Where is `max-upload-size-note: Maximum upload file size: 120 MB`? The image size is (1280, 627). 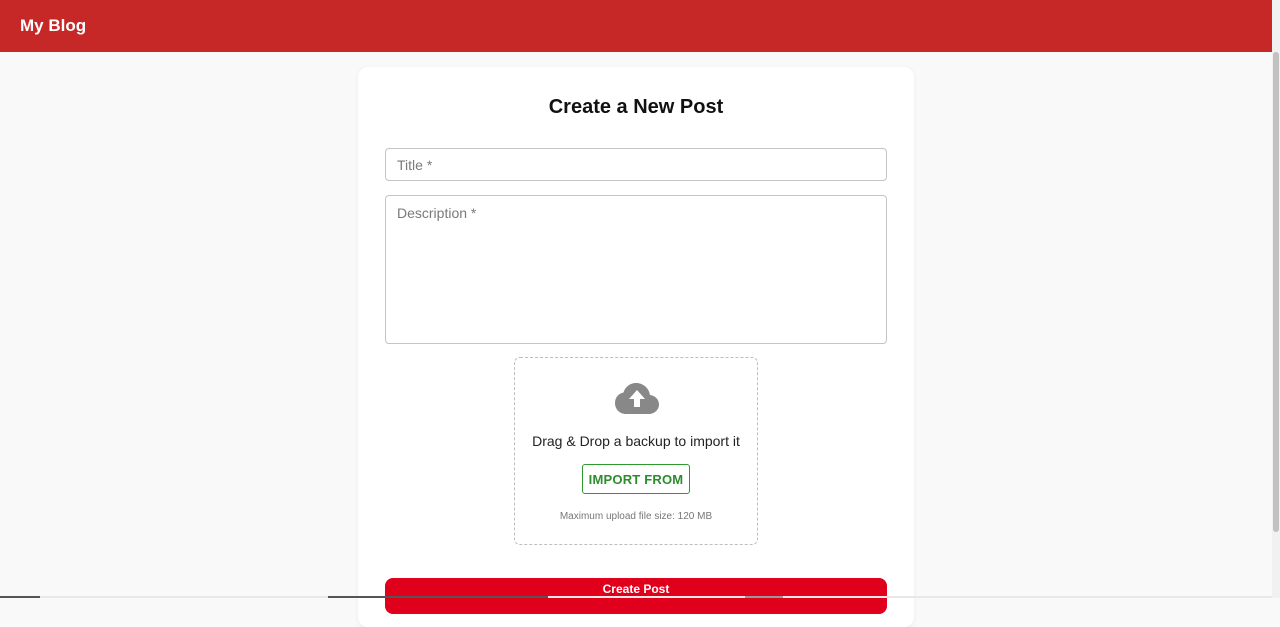 max-upload-size-note: Maximum upload file size: 120 MB is located at coordinates (636, 516).